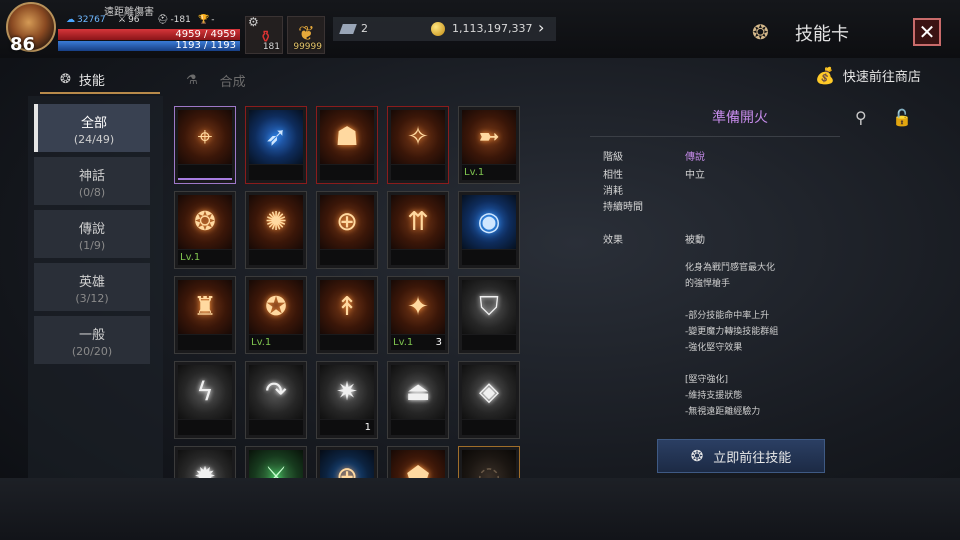  I want to click on shop-link: 💰 快速前往商店, so click(868, 75).